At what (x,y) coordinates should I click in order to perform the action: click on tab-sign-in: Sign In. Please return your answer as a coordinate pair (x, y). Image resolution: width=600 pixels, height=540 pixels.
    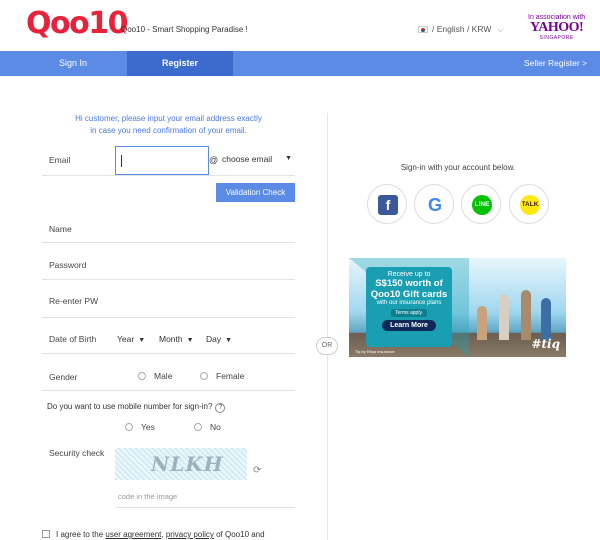
    Looking at the image, I should click on (73, 63).